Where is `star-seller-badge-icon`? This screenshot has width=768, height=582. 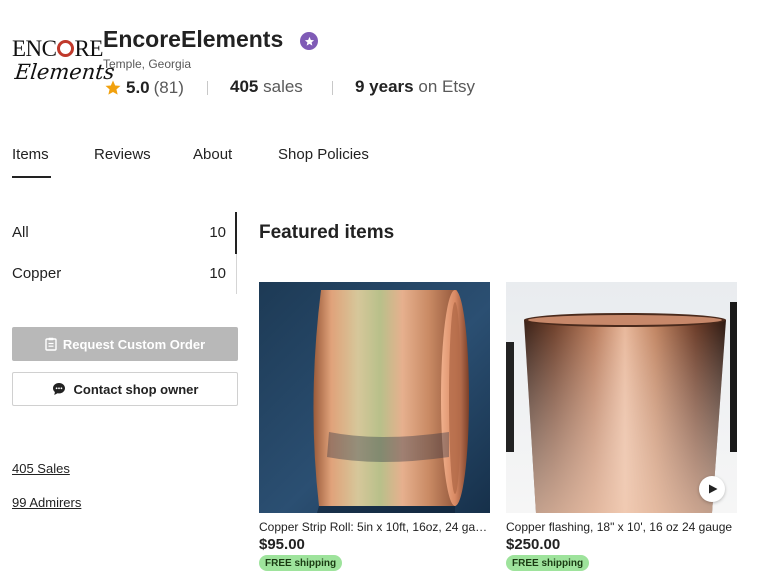
star-seller-badge-icon is located at coordinates (309, 41).